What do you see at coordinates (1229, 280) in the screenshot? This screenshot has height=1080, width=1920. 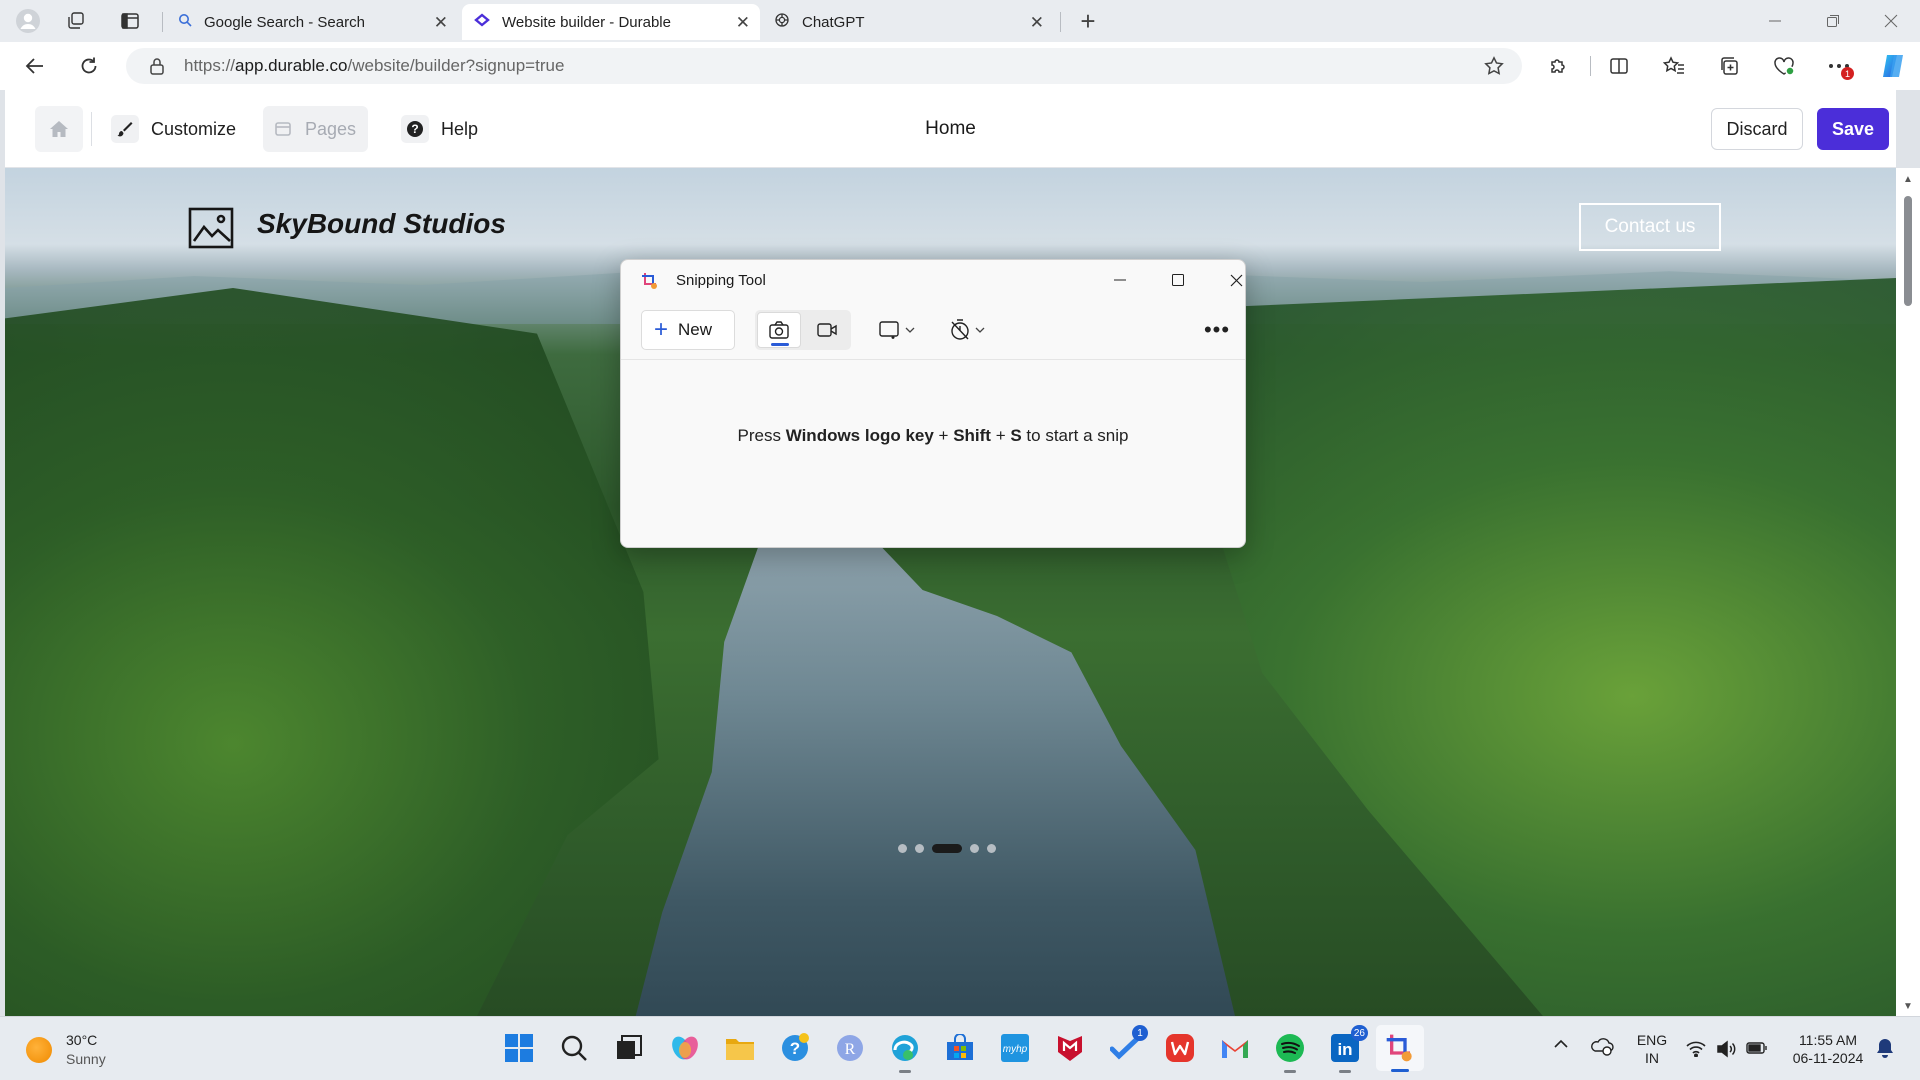 I see `snip-close-icon` at bounding box center [1229, 280].